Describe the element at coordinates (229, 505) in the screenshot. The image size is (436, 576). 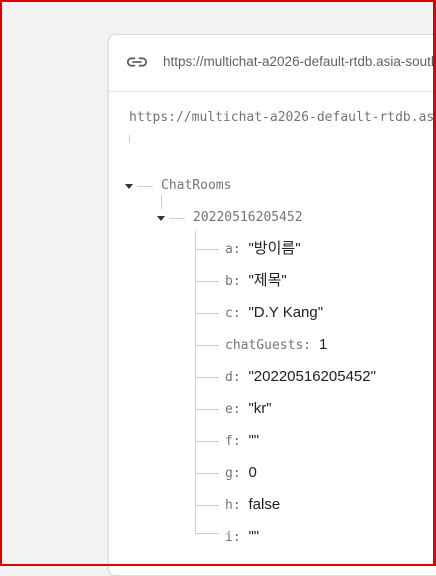
I see `field-key: h` at that location.